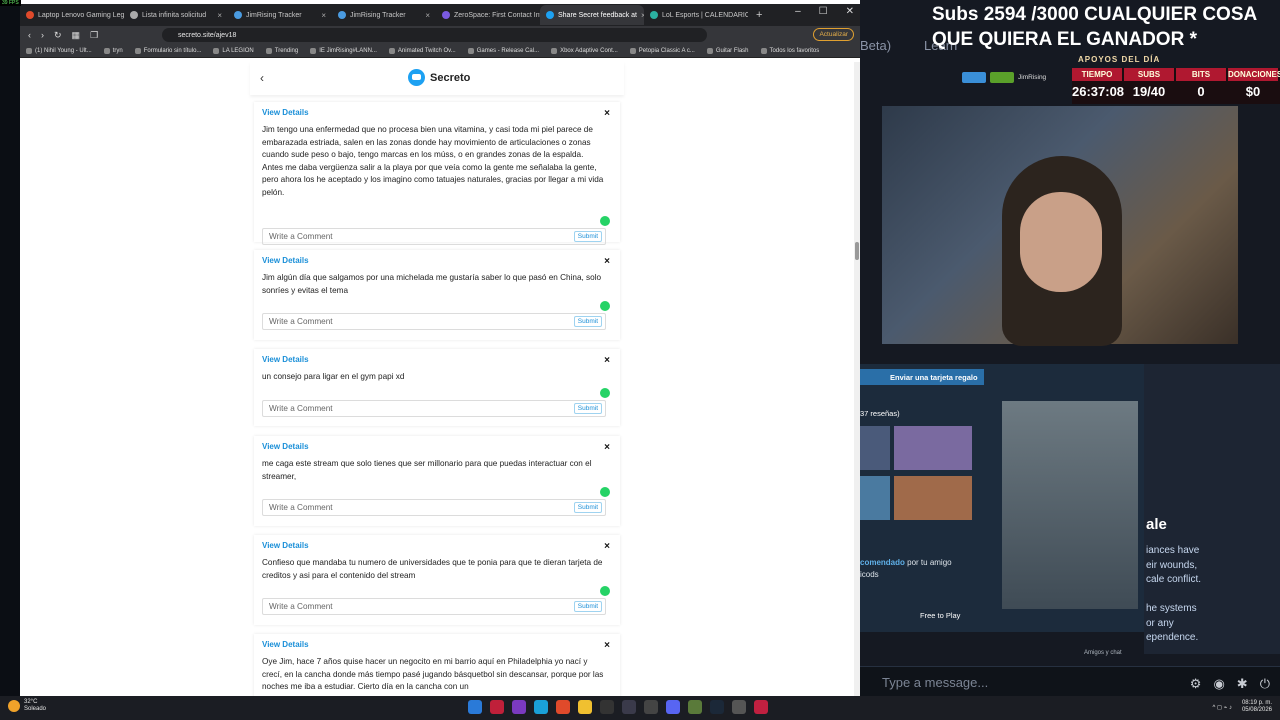  Describe the element at coordinates (434, 35) in the screenshot. I see `address-bar: secreto.site/ajev18` at that location.